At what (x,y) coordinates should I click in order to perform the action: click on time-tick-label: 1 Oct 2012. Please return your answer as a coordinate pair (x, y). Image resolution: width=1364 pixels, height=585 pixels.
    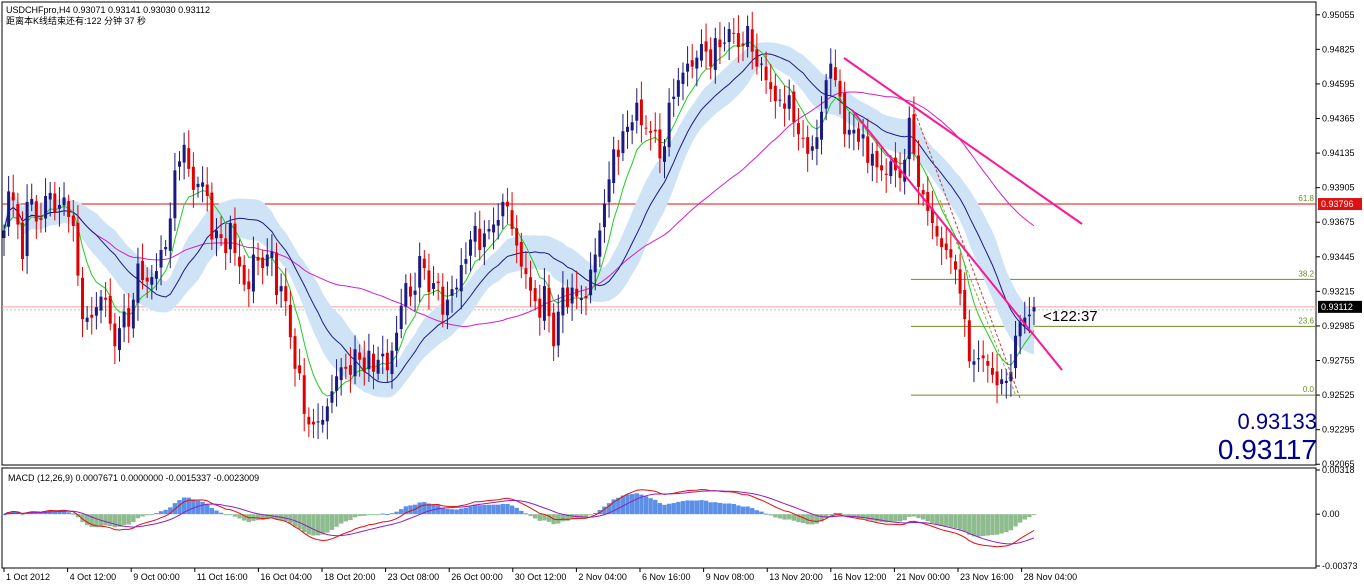
    Looking at the image, I should click on (28, 577).